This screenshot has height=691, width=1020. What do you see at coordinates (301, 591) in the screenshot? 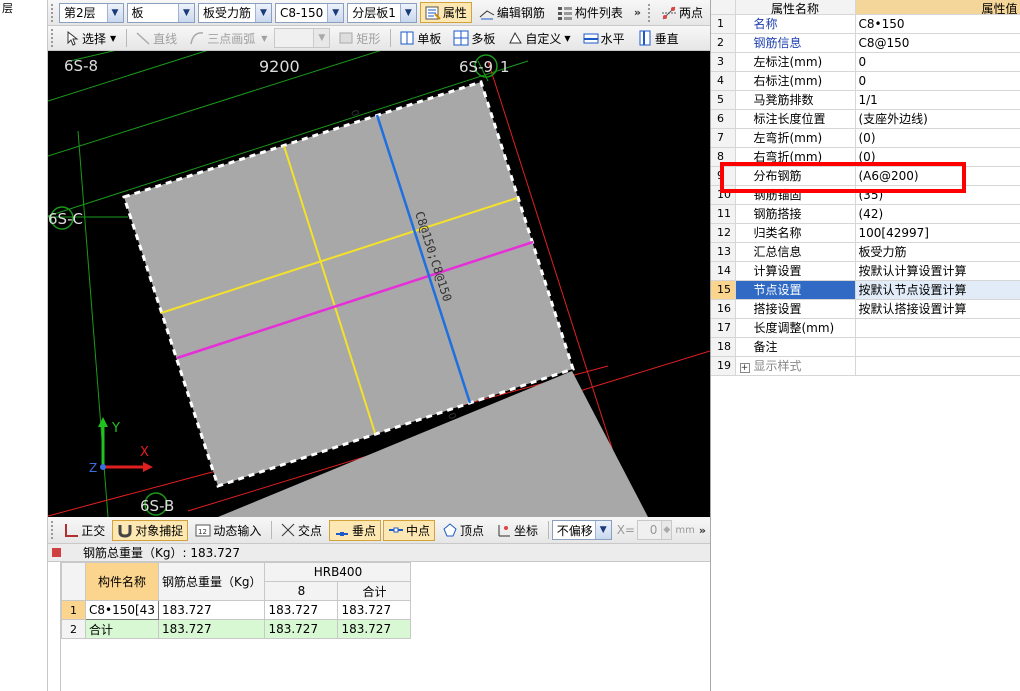
I see `header-diameter: 8` at bounding box center [301, 591].